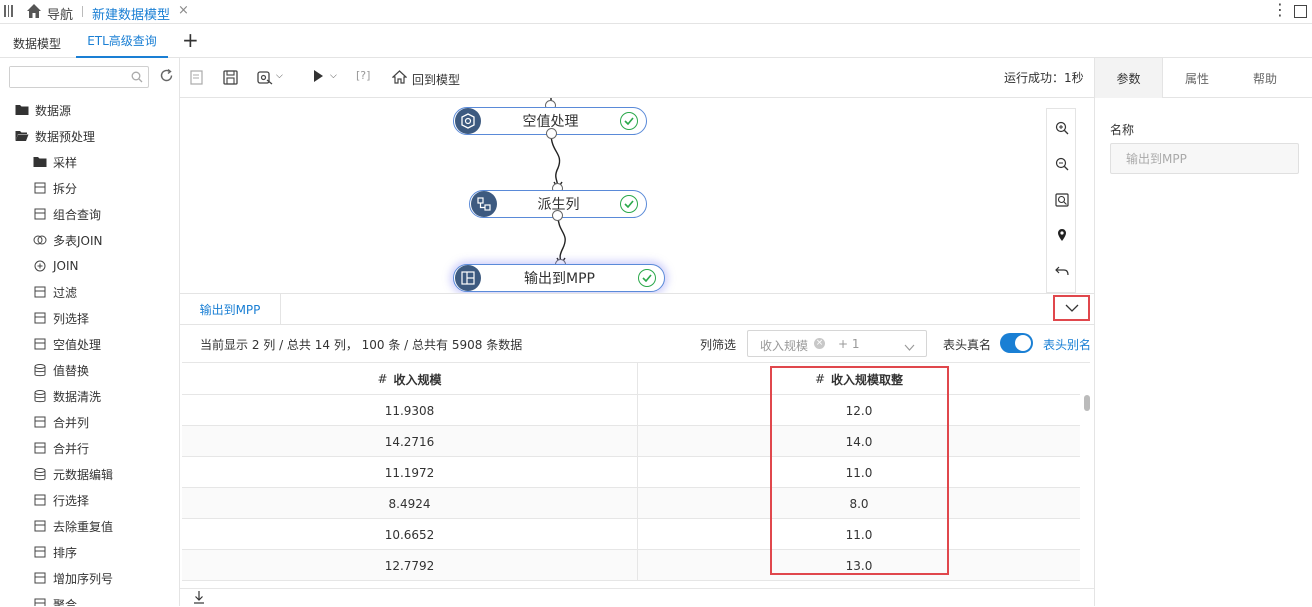 This screenshot has width=1312, height=607. I want to click on numeric-type-icon: #, so click(382, 379).